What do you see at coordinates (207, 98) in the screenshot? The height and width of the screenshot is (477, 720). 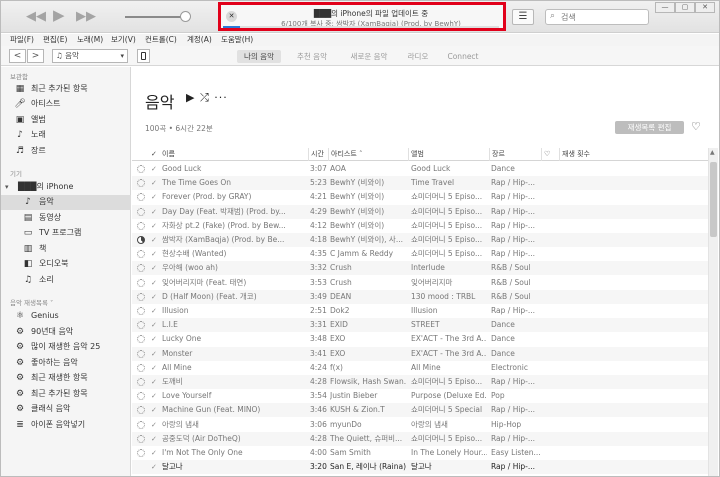 I see `play-shuffle-more-controls: ▶ ⤮ ···` at bounding box center [207, 98].